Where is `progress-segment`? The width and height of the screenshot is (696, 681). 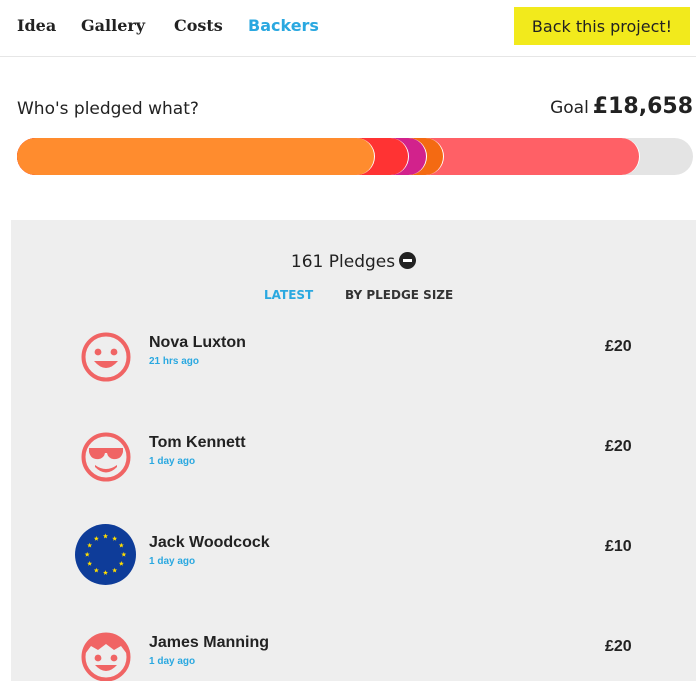
progress-segment is located at coordinates (196, 156).